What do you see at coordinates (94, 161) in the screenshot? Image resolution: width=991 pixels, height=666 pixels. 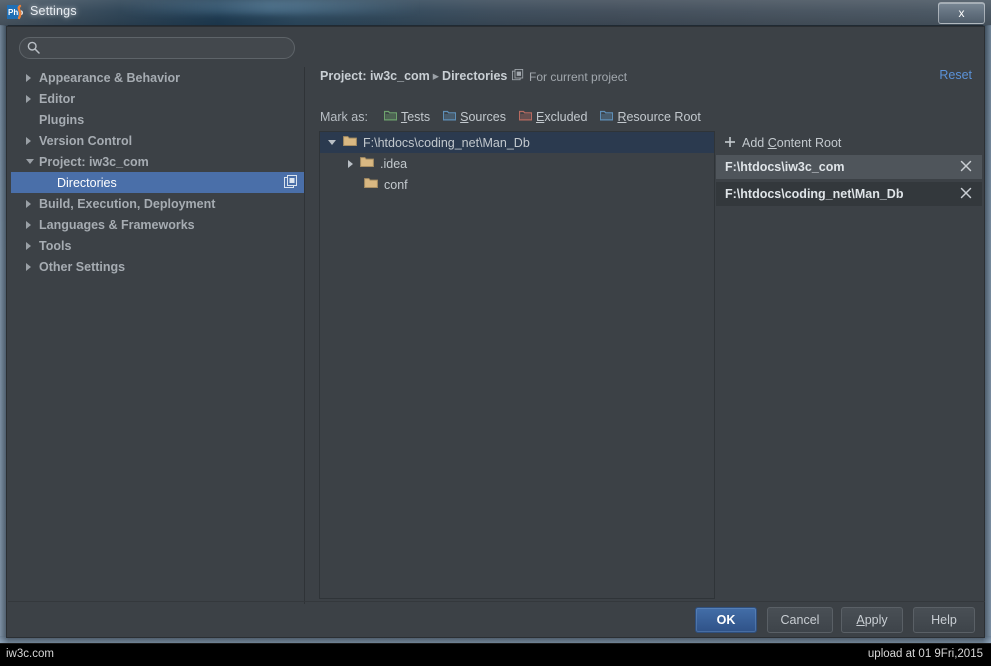 I see `sidebar-item-label: Project: iw3c_com` at bounding box center [94, 161].